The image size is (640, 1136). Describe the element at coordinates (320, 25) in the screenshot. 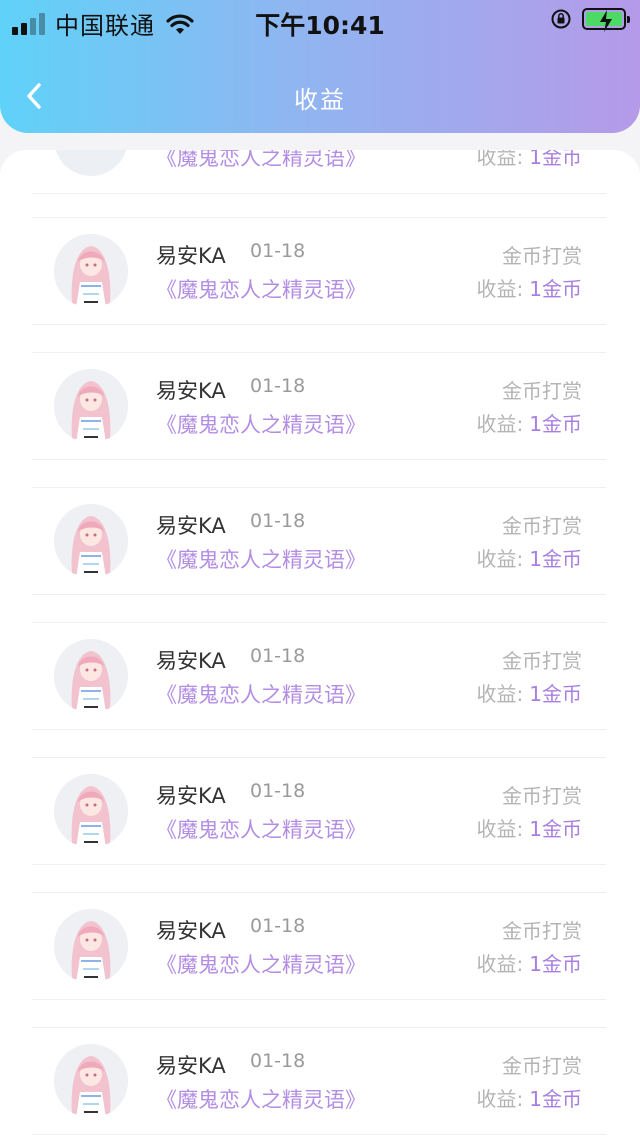

I see `clock: 下午10:41` at that location.